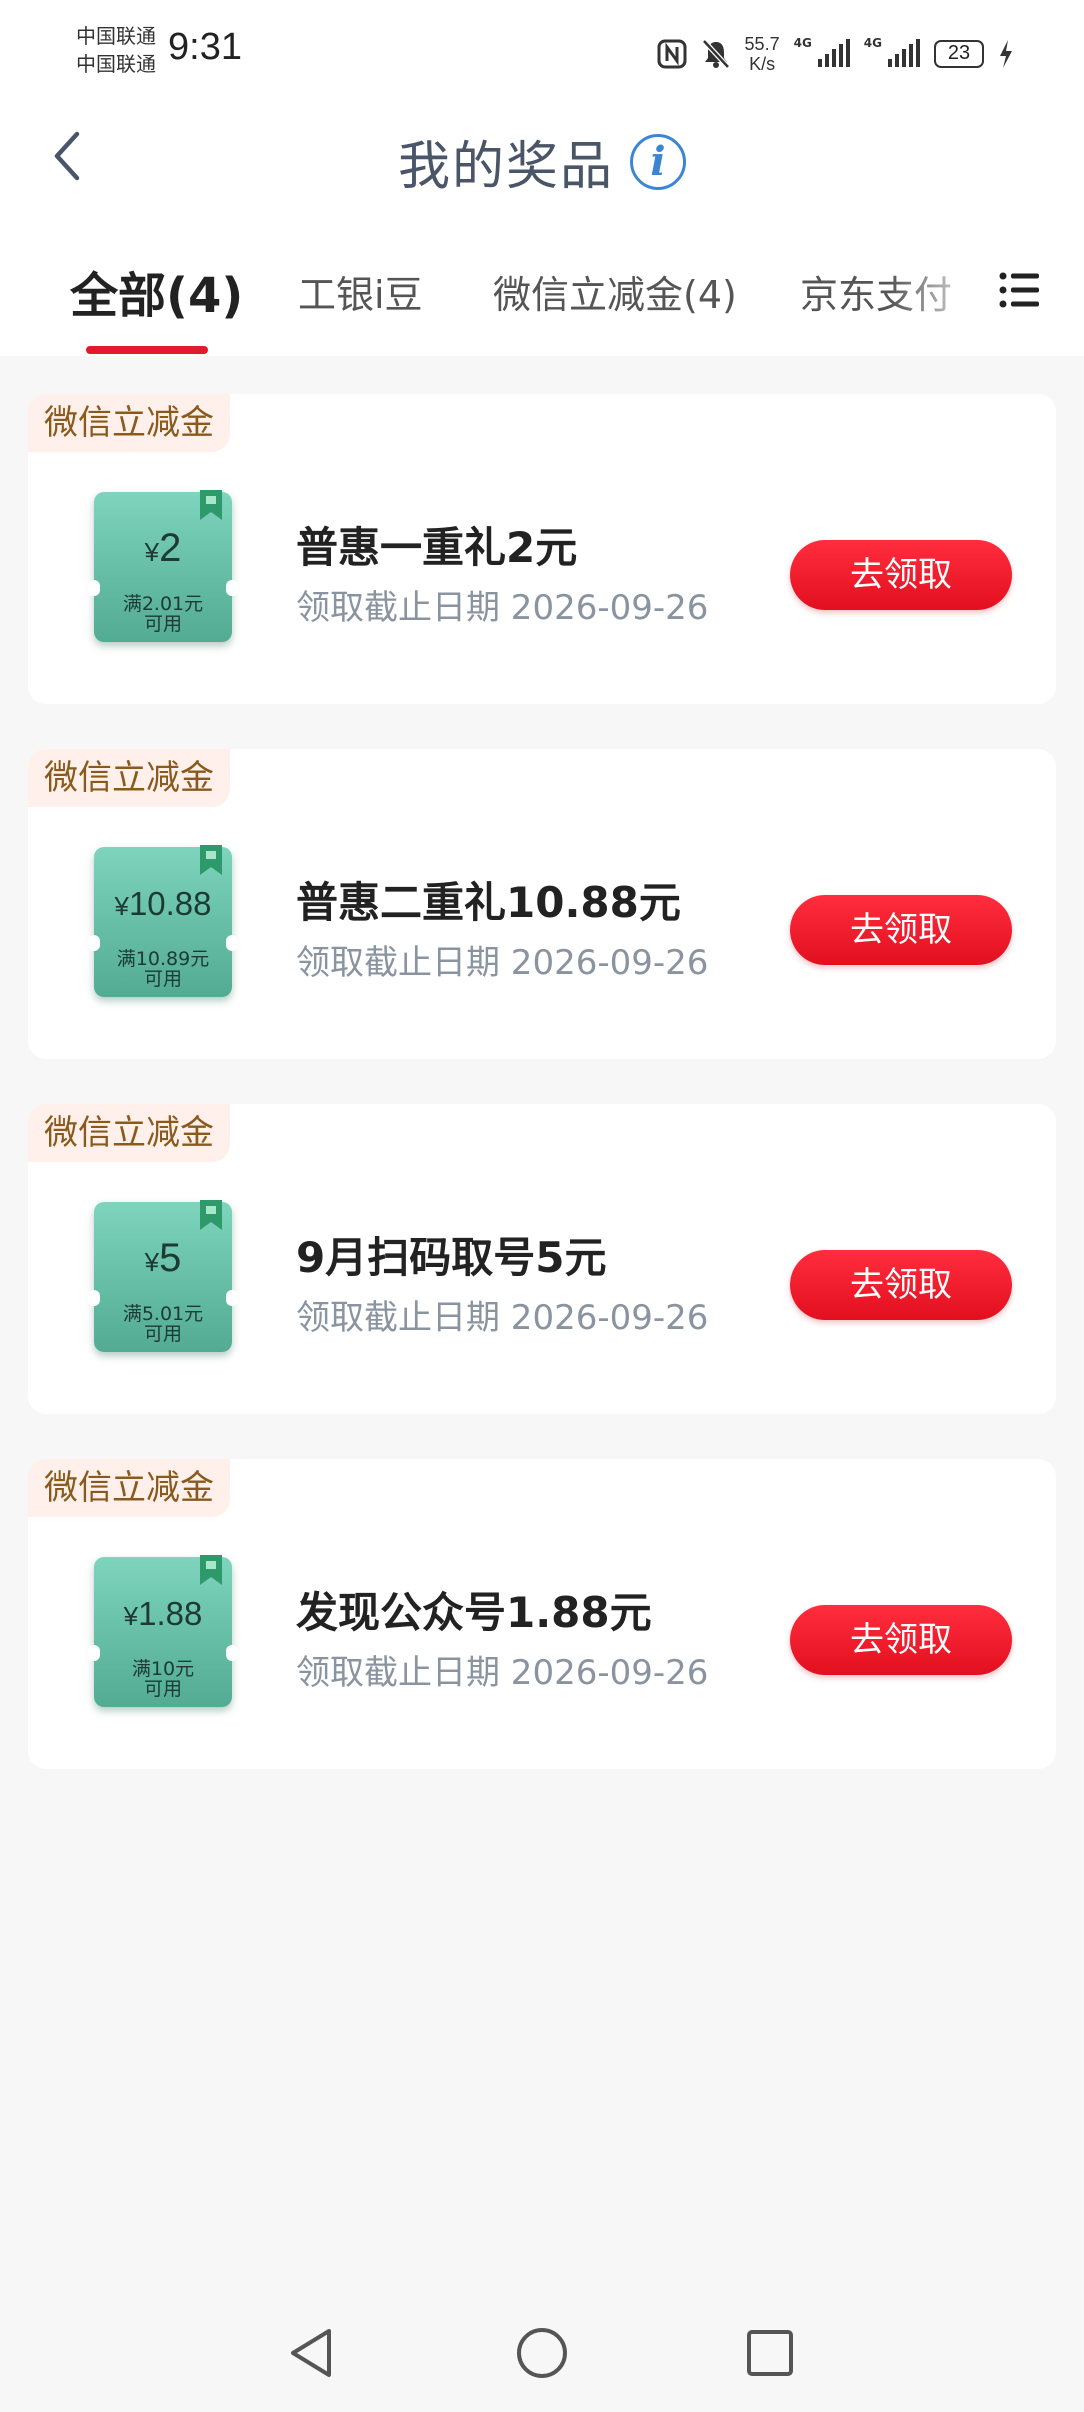  What do you see at coordinates (163, 604) in the screenshot?
I see `coupon-threshold: 满2.01元` at bounding box center [163, 604].